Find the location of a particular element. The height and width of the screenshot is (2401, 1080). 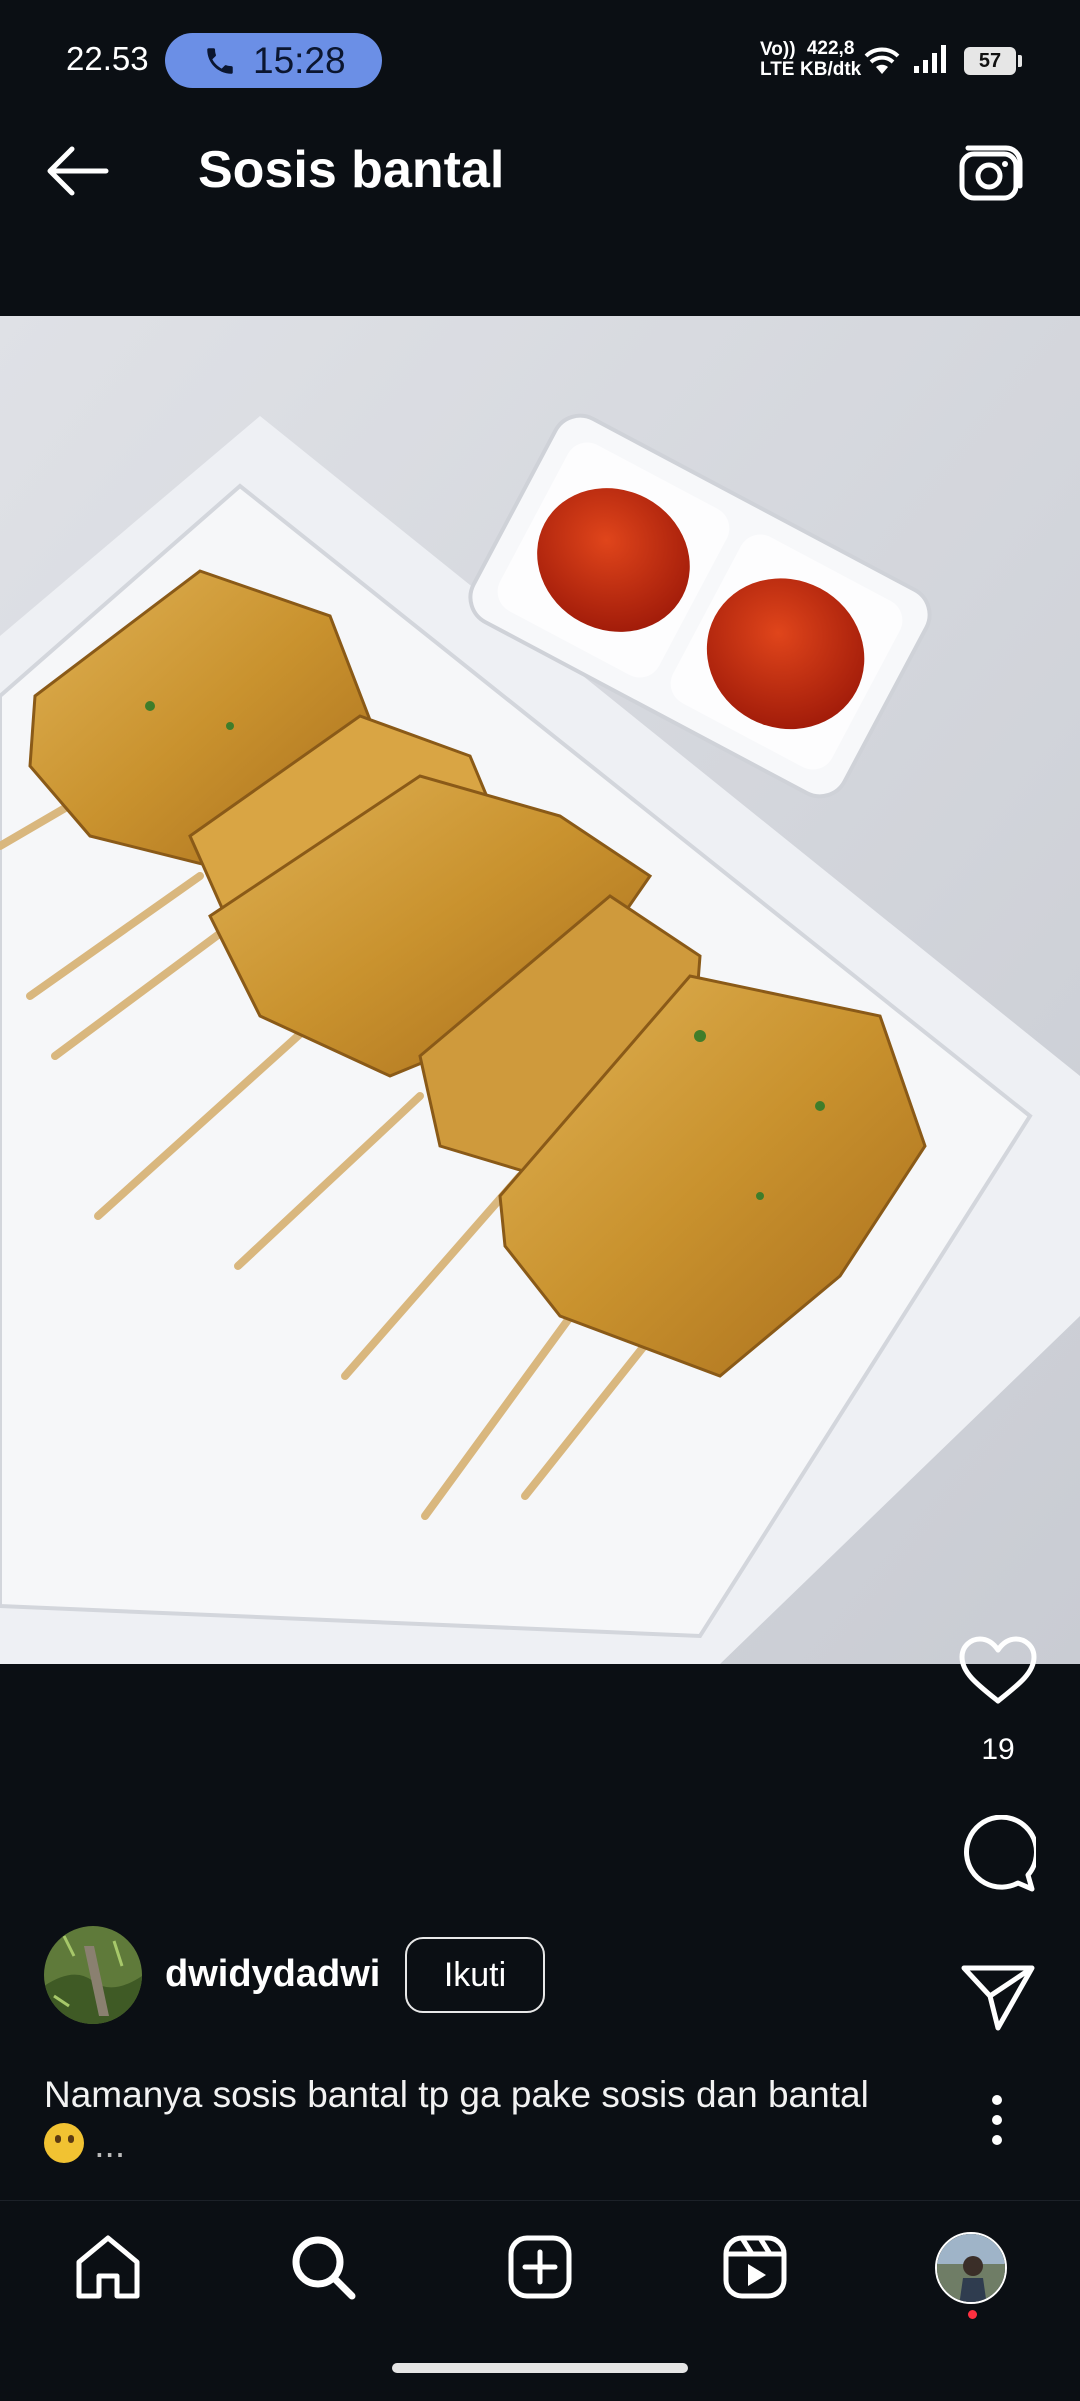

signal-icon is located at coordinates (930, 59).